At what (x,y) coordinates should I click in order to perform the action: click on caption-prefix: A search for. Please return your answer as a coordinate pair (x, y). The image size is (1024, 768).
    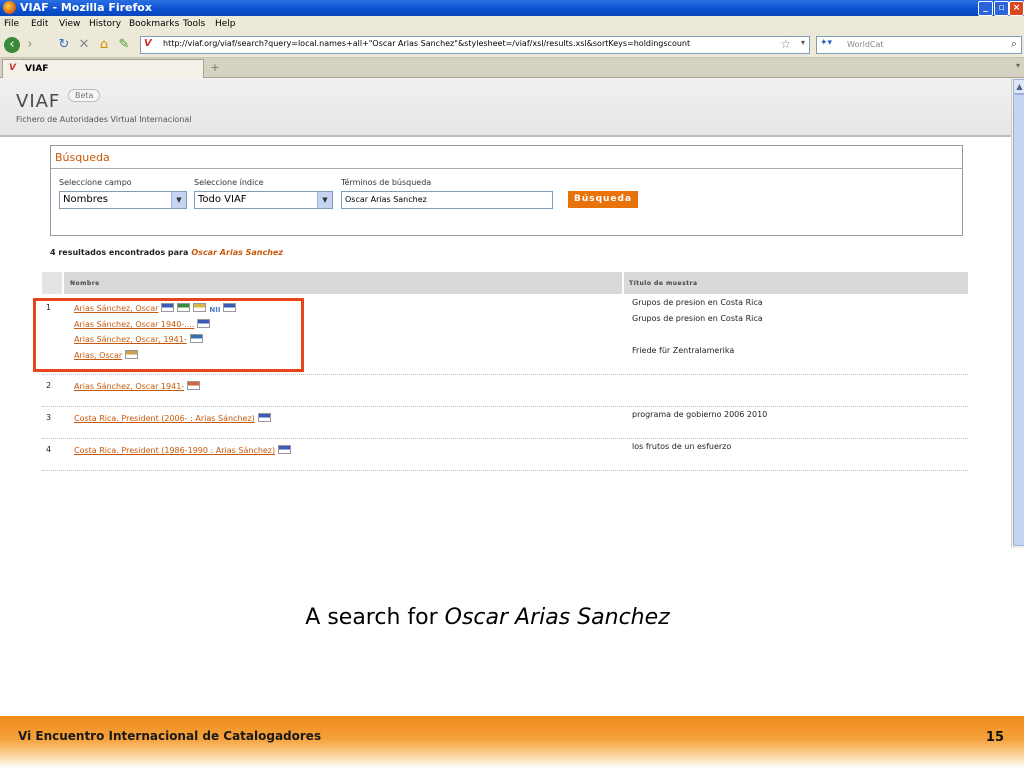
    Looking at the image, I should click on (371, 617).